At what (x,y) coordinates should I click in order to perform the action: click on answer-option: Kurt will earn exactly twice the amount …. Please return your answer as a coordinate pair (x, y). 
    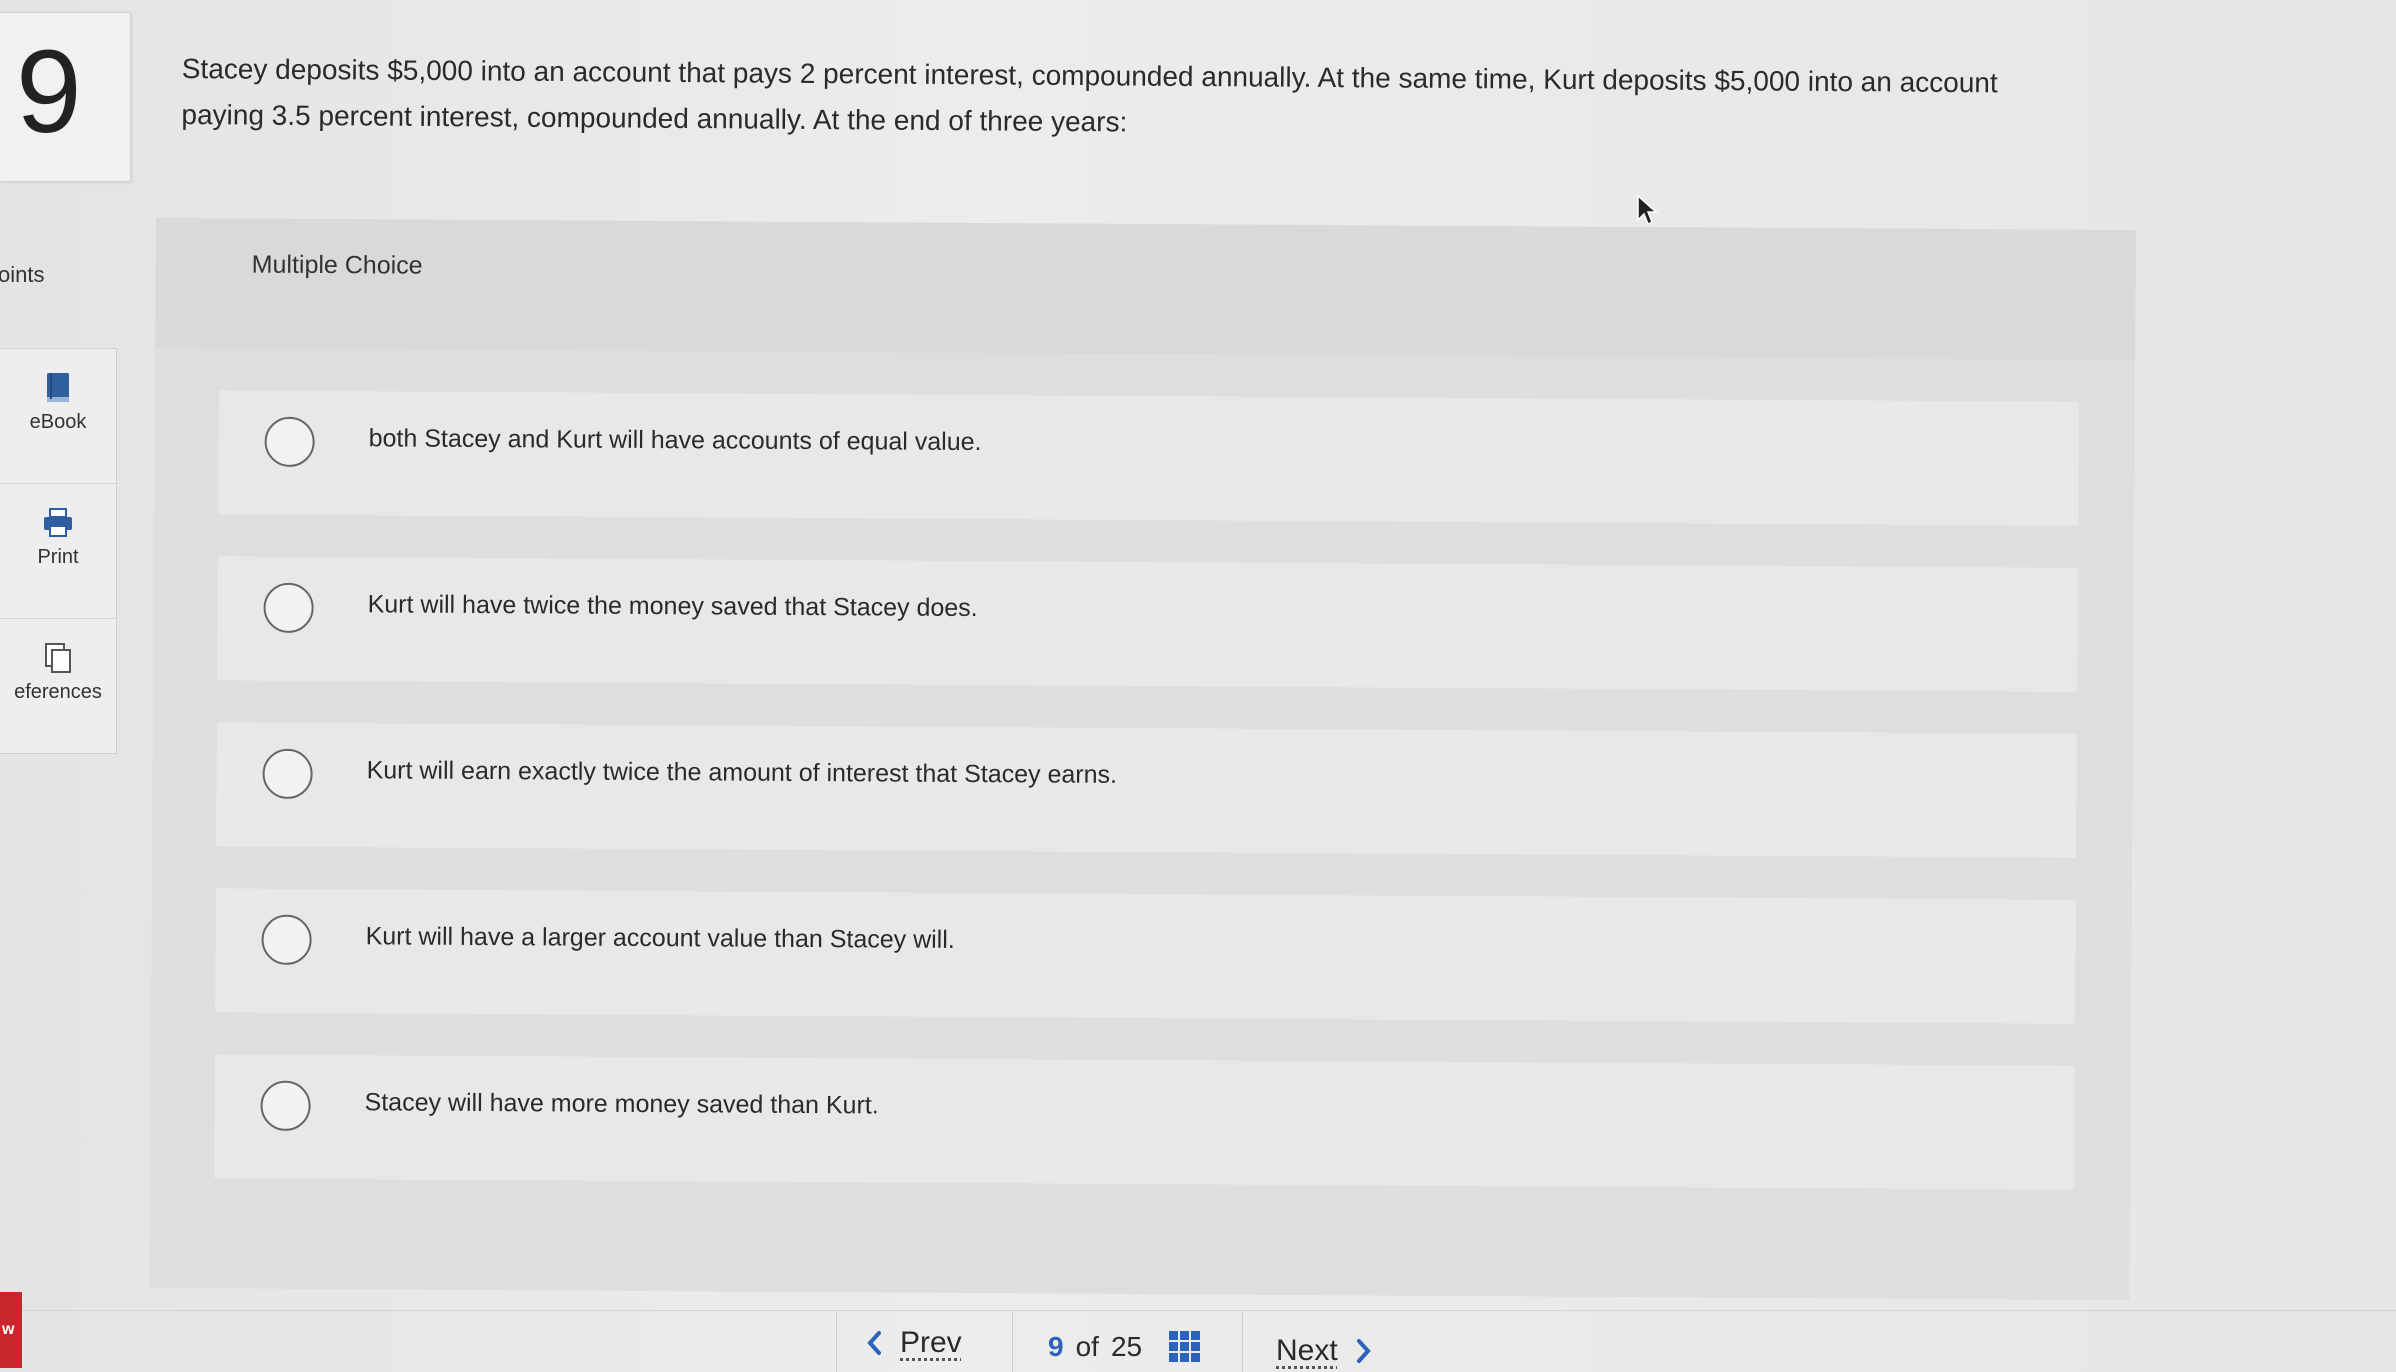
    Looking at the image, I should click on (1146, 790).